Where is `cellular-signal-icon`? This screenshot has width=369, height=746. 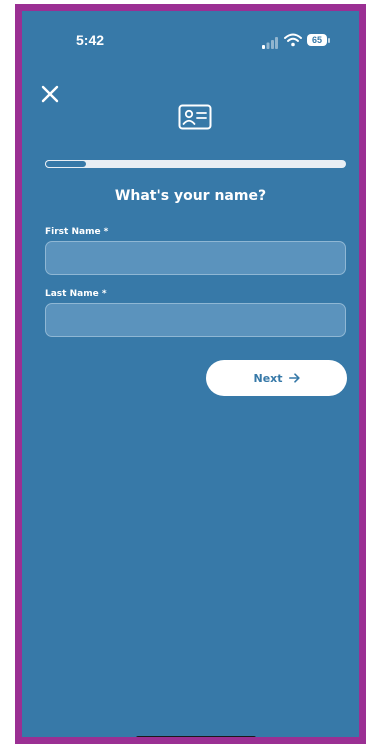
cellular-signal-icon is located at coordinates (270, 43).